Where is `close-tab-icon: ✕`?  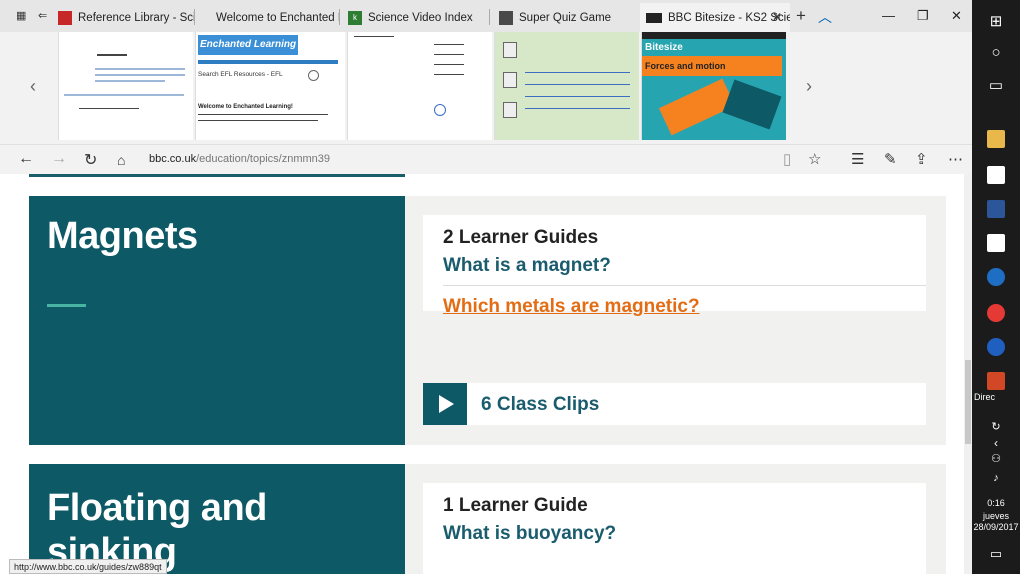 close-tab-icon: ✕ is located at coordinates (777, 17).